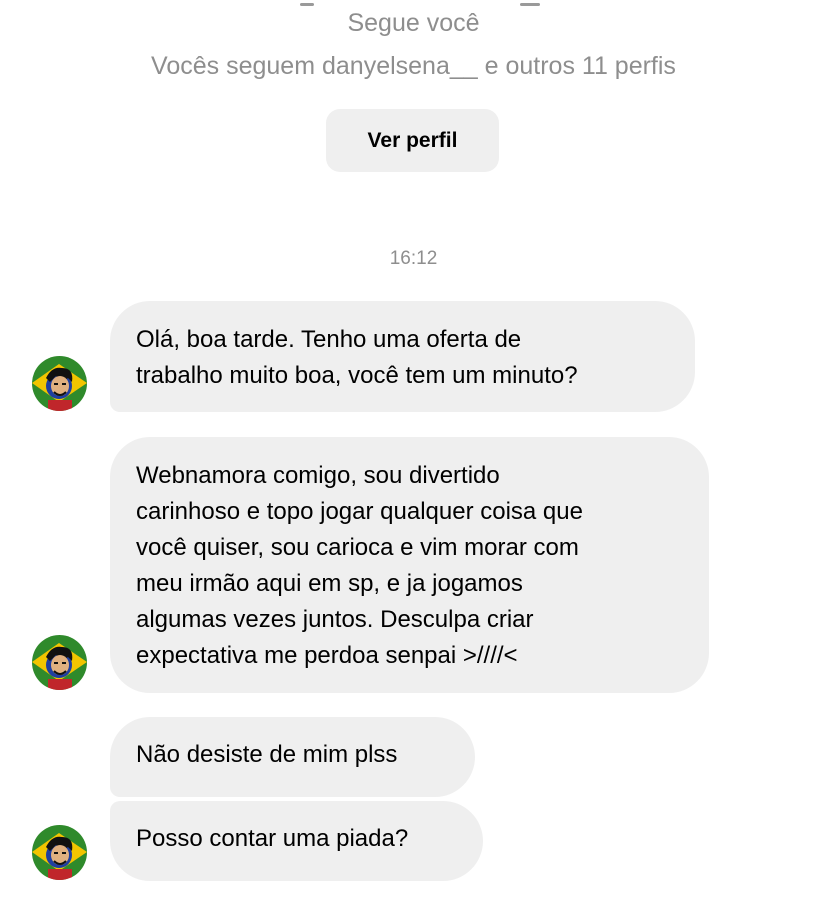 This screenshot has width=827, height=902. I want to click on follows-you-label: Segue você, so click(413, 23).